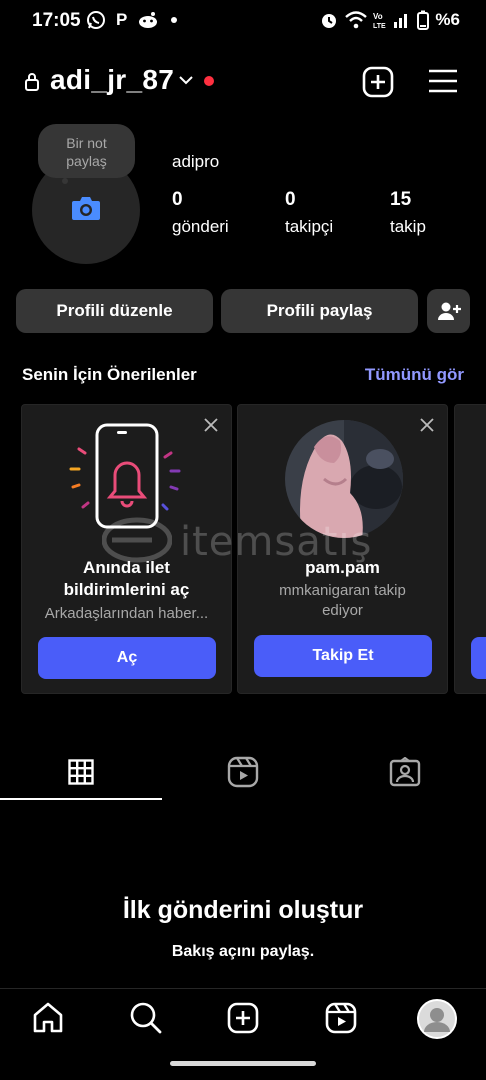 This screenshot has height=1080, width=486. What do you see at coordinates (243, 910) in the screenshot?
I see `empty-state-title: İlk gönderini oluştur` at bounding box center [243, 910].